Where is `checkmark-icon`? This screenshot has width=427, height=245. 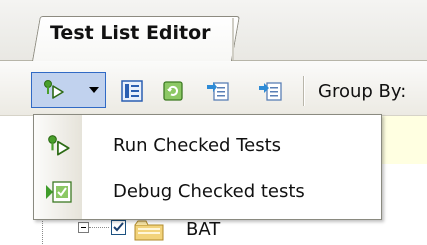 checkmark-icon is located at coordinates (118, 227).